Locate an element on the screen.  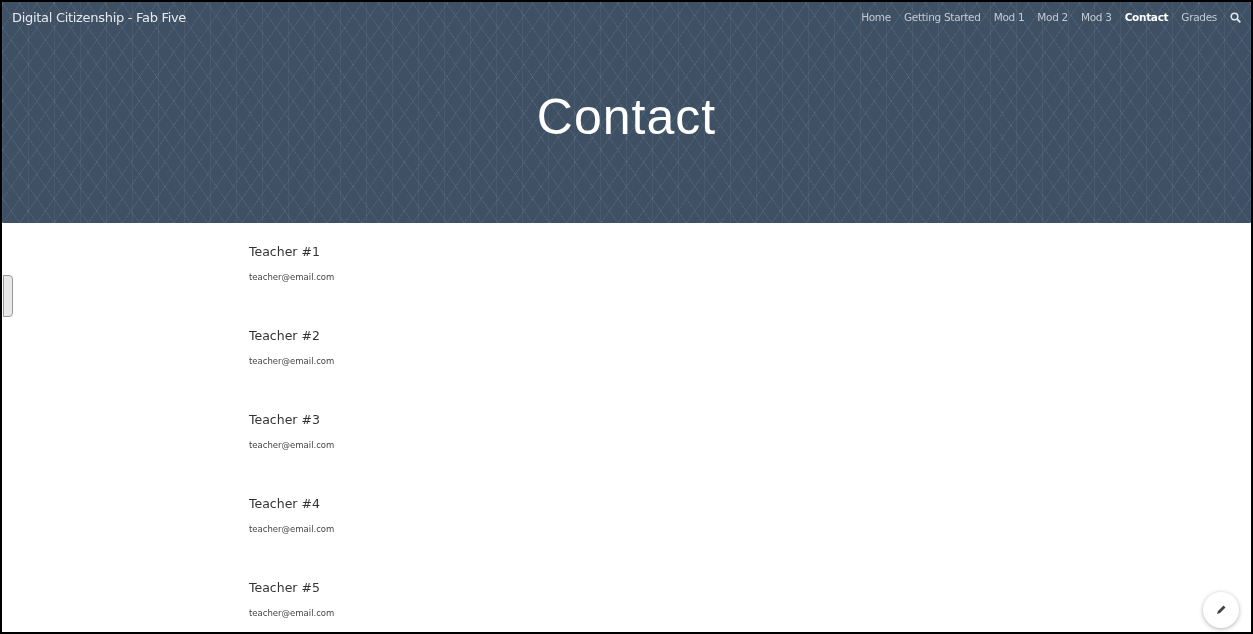
teacher-name: Teacher #1 is located at coordinates (284, 252).